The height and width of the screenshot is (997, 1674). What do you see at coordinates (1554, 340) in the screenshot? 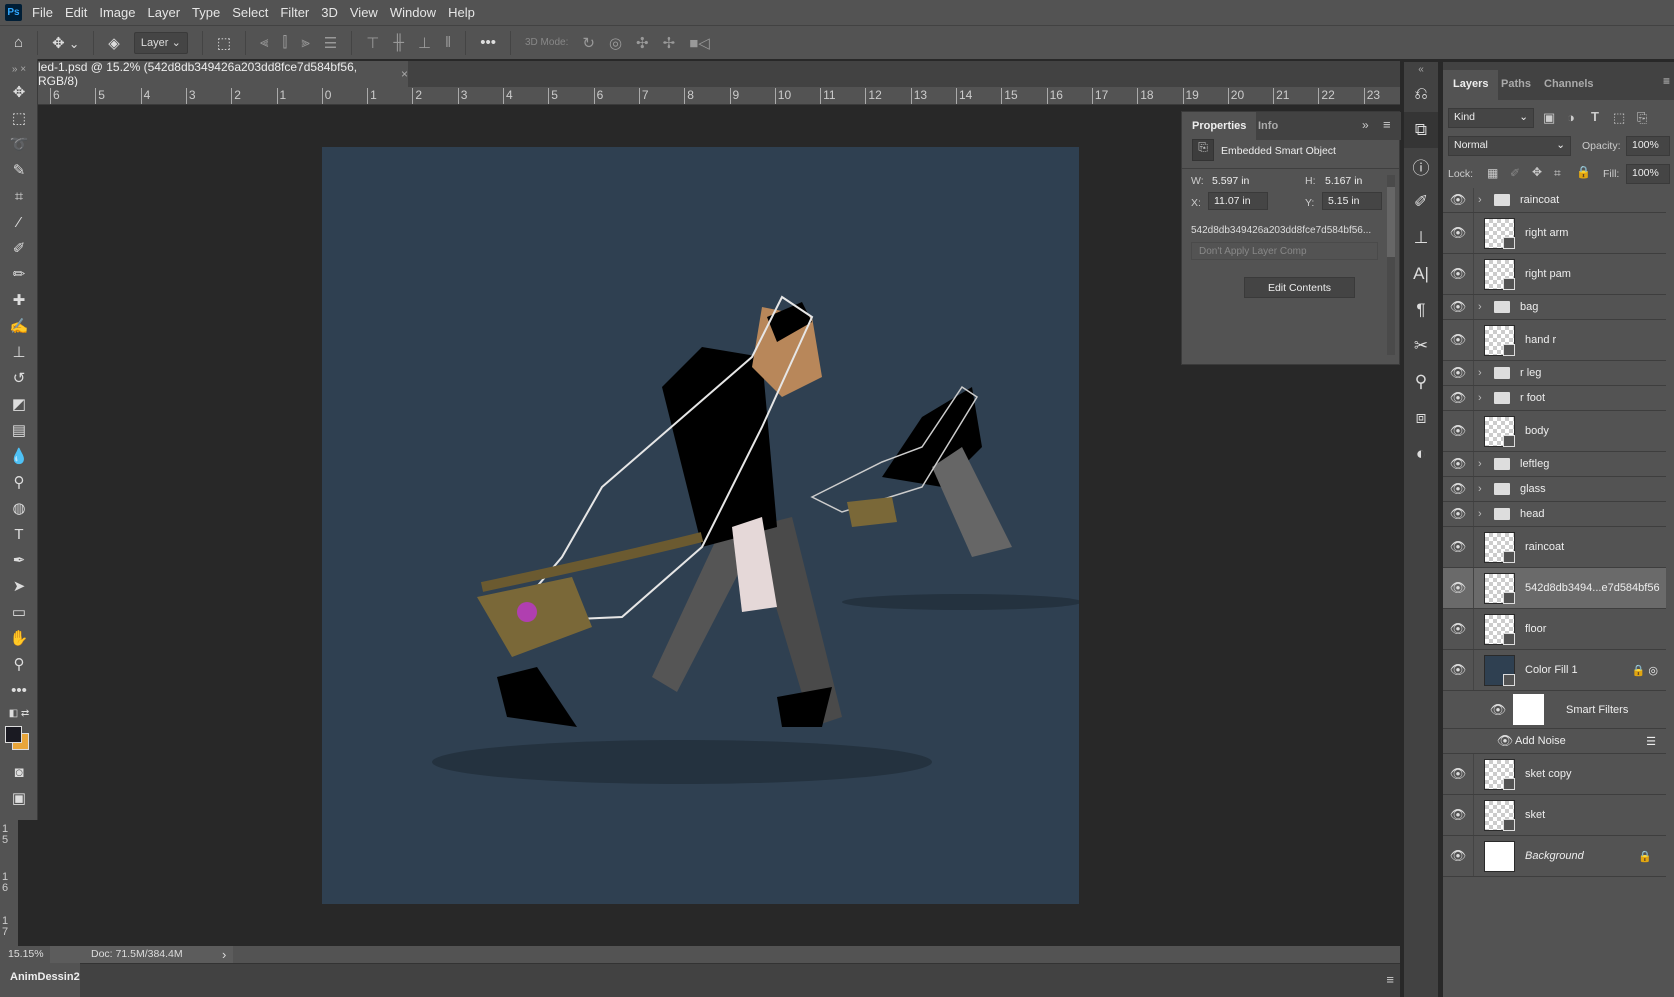
I see `layer-row: 👁 hand r` at bounding box center [1554, 340].